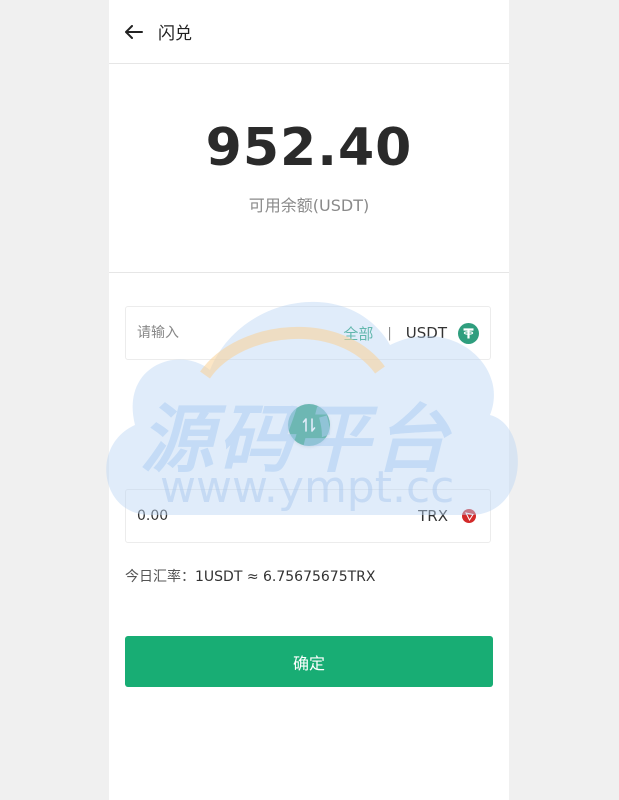  I want to click on all-button: 全部, so click(358, 333).